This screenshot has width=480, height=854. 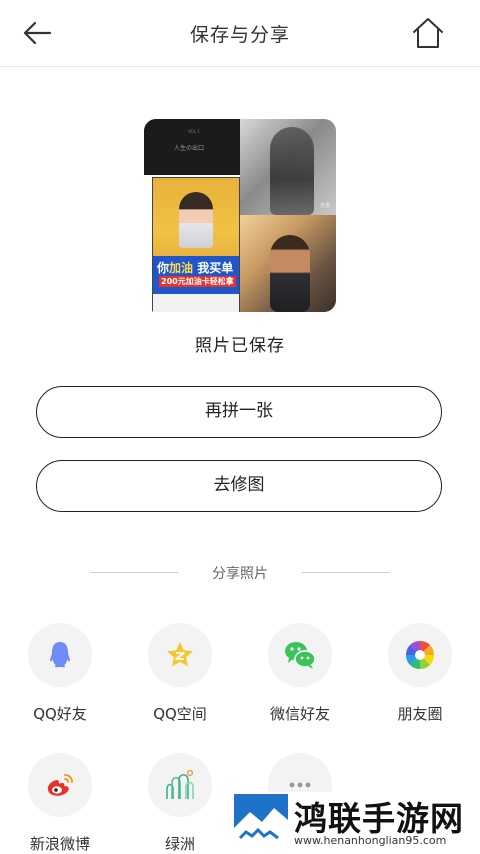 I want to click on poster-banner: 你加油 我买单 200元加油卡轻松拿, so click(x=196, y=275).